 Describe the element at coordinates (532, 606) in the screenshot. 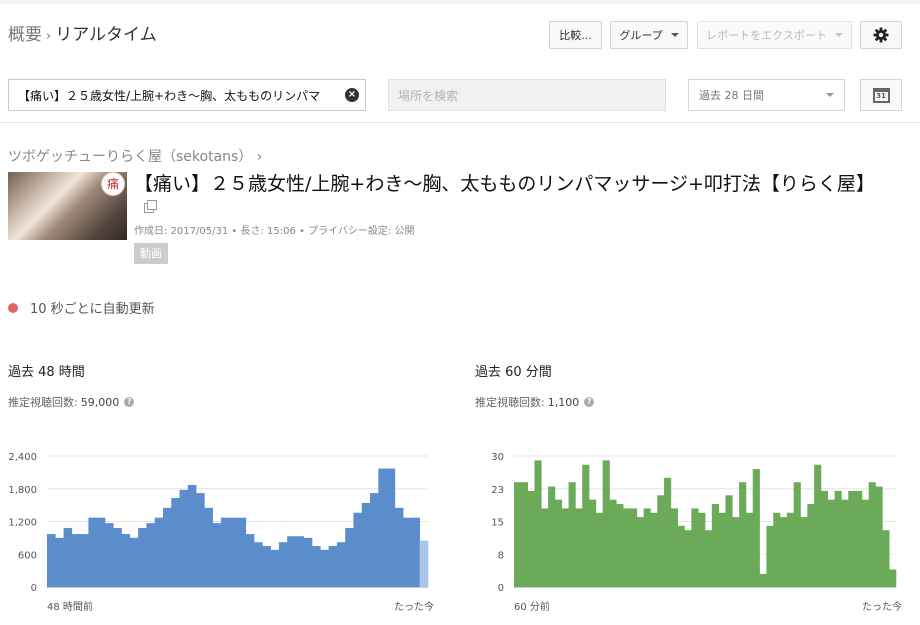

I see `x-start-label: 60 分前` at that location.